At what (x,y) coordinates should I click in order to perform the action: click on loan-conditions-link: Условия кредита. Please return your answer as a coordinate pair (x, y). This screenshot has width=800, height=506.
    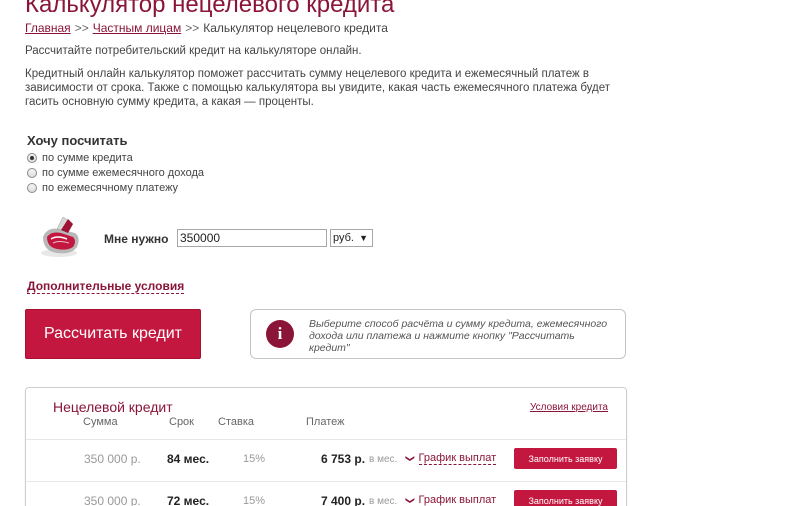
    Looking at the image, I should click on (569, 407).